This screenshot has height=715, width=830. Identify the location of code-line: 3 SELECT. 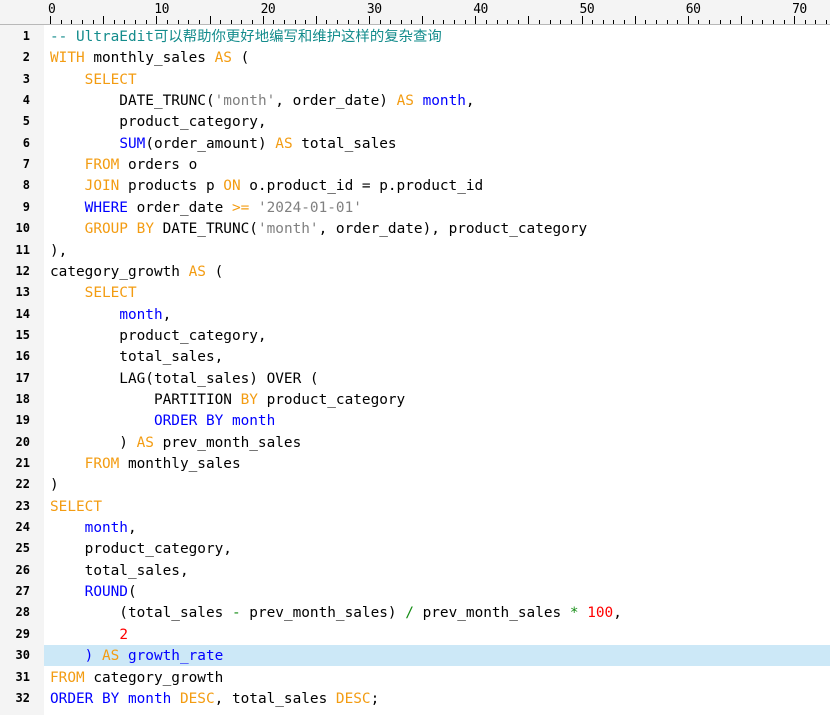
(415, 79).